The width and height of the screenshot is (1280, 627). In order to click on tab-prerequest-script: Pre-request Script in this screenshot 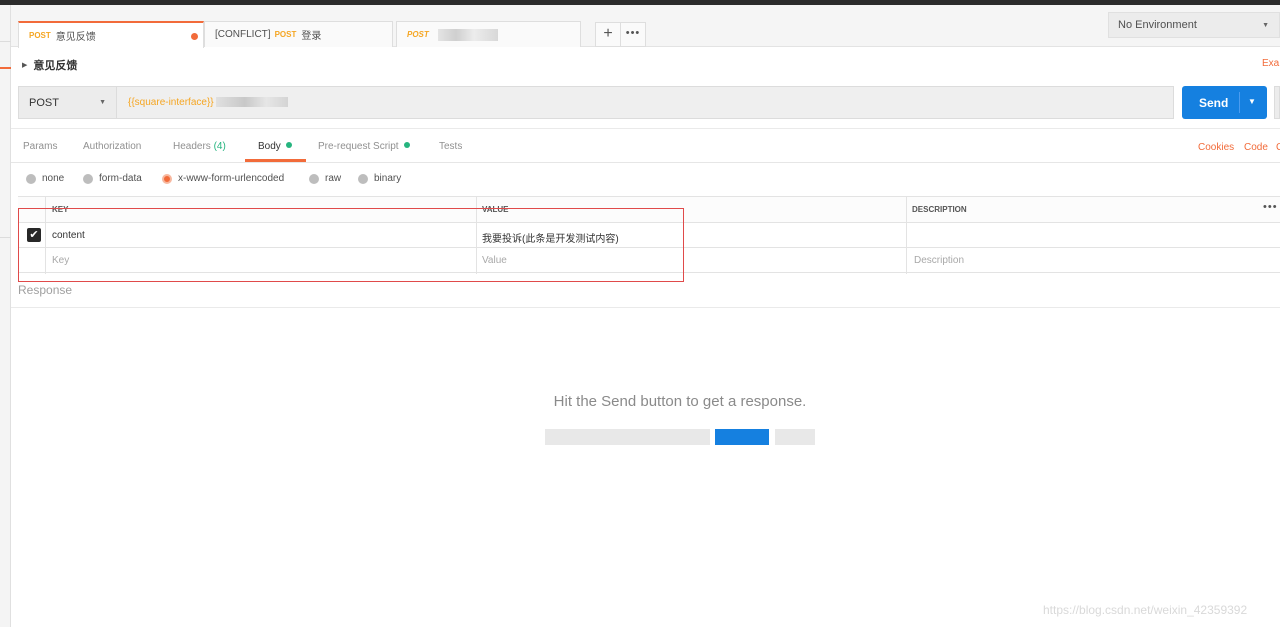, I will do `click(364, 146)`.